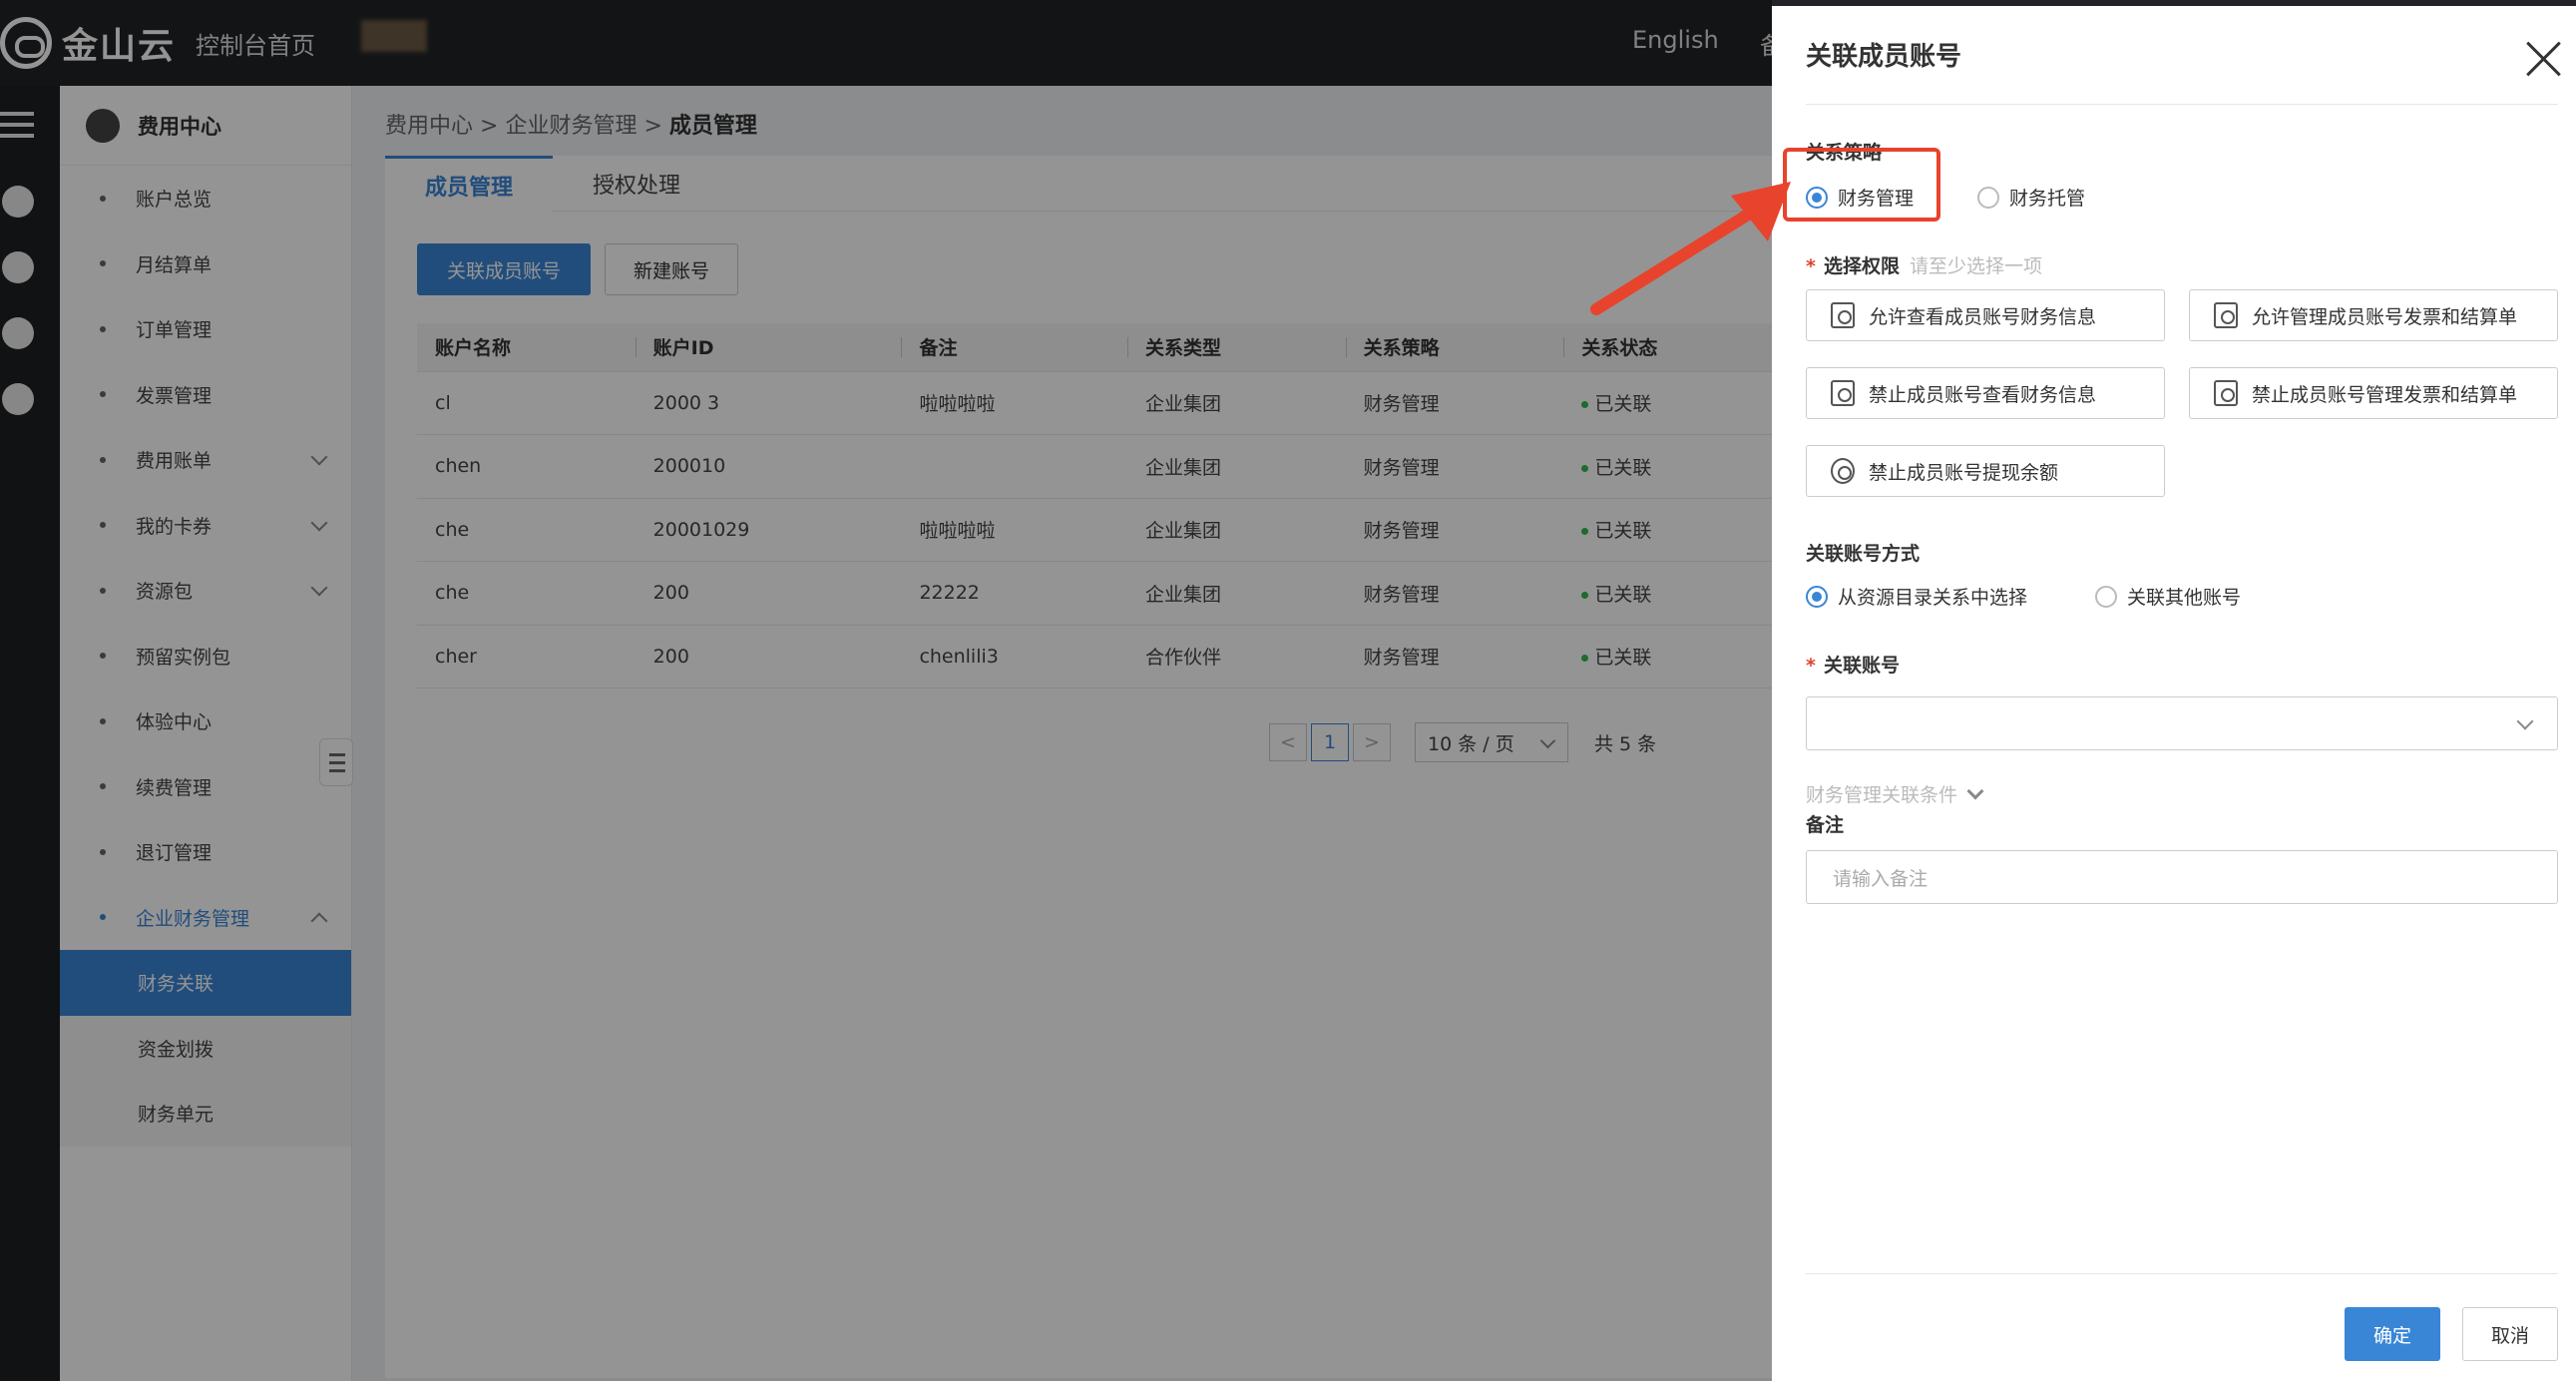 Image resolution: width=2576 pixels, height=1381 pixels. I want to click on withdraw-icon, so click(1843, 471).